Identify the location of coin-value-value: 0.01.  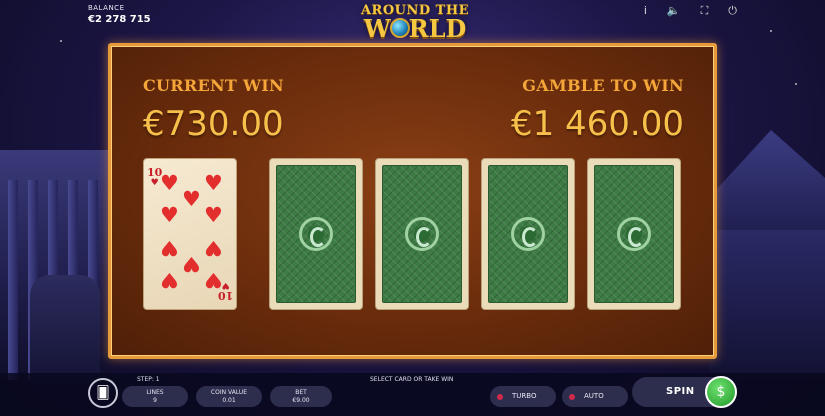
(229, 400).